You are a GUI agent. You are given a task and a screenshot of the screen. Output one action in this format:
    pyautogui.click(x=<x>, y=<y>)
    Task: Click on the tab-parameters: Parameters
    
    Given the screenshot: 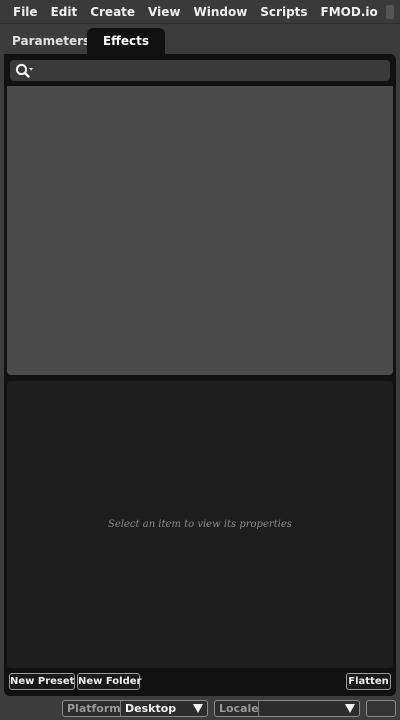 What is the action you would take?
    pyautogui.click(x=47, y=41)
    